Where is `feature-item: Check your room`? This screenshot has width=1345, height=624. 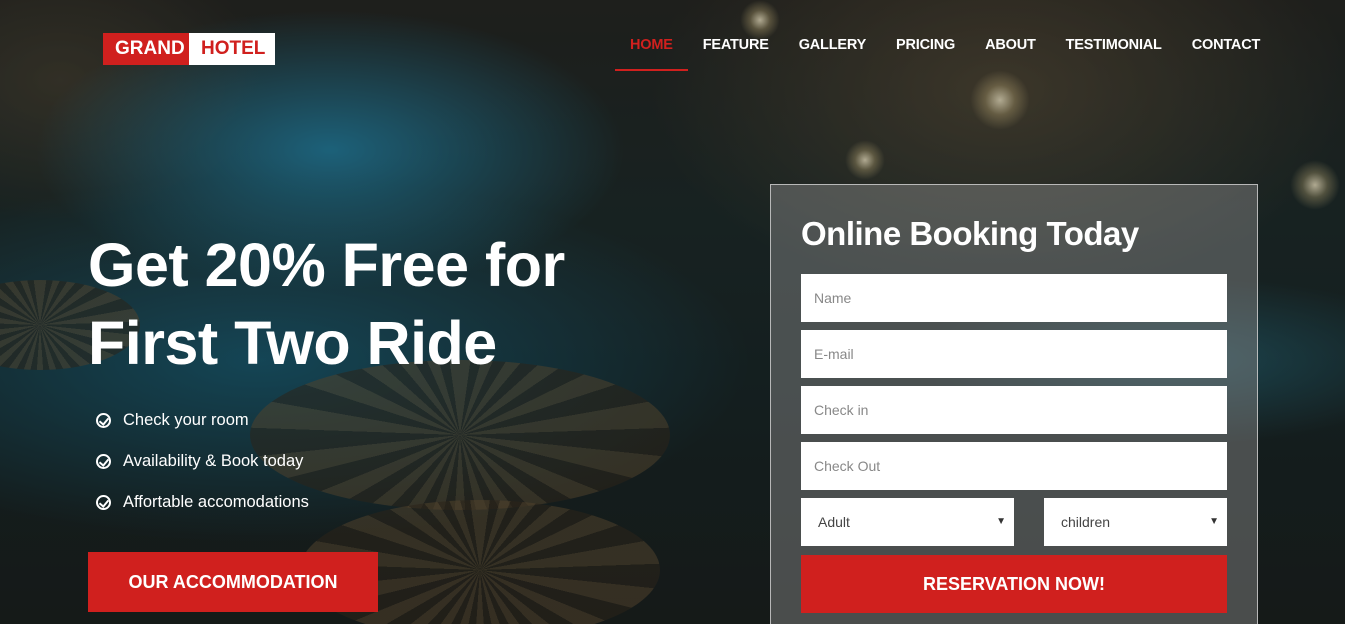 feature-item: Check your room is located at coordinates (202, 420).